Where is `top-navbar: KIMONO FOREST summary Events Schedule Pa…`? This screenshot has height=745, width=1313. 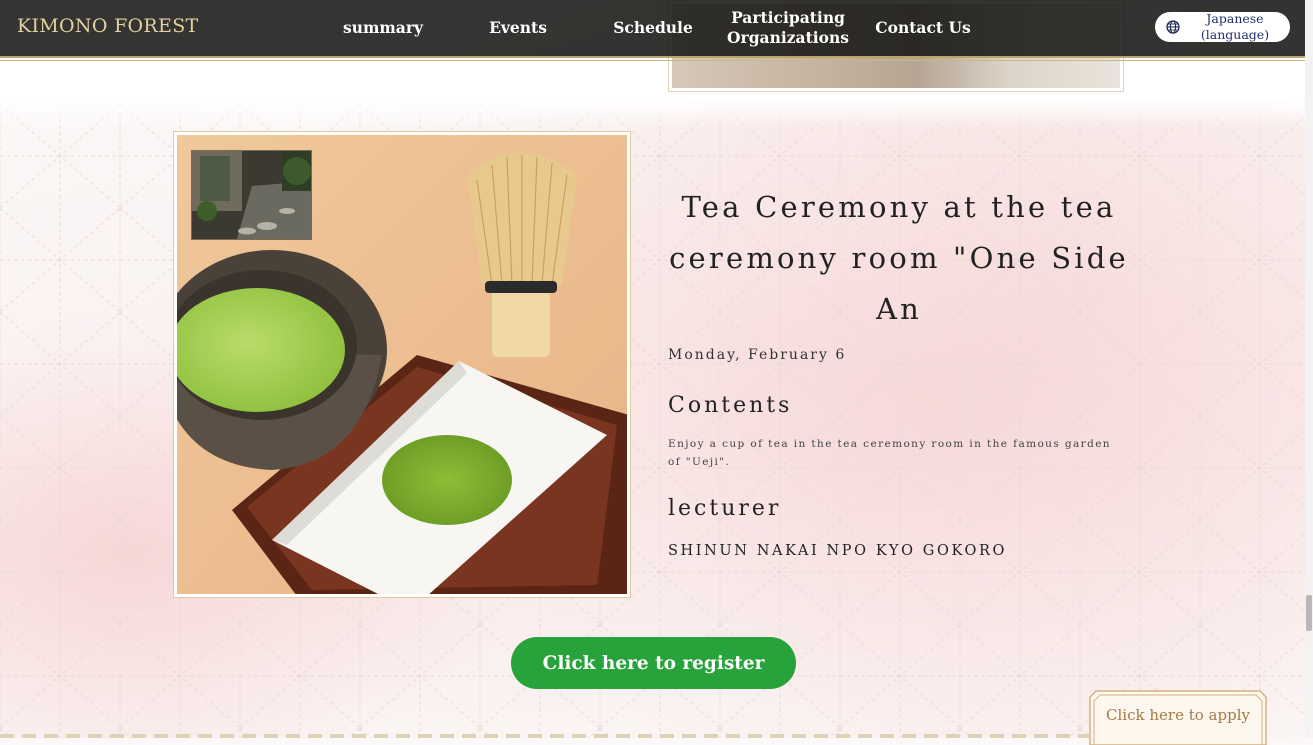
top-navbar: KIMONO FOREST summary Events Schedule Pa… is located at coordinates (652, 30).